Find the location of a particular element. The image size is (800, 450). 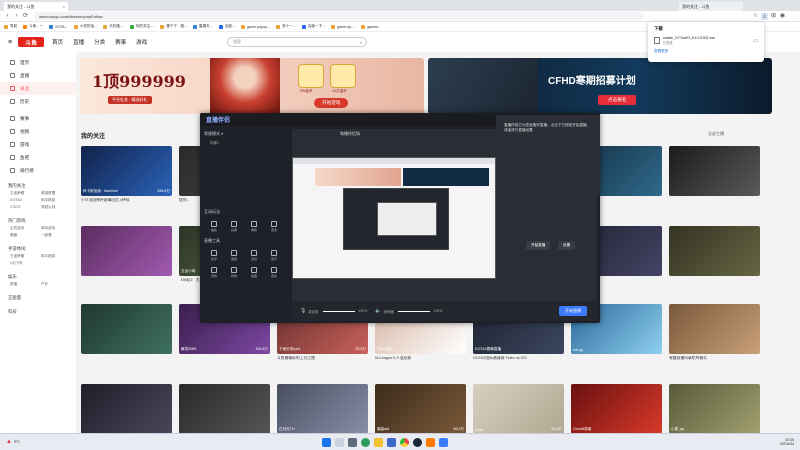

sidebar-item-home: 首页 is located at coordinates (38, 62).